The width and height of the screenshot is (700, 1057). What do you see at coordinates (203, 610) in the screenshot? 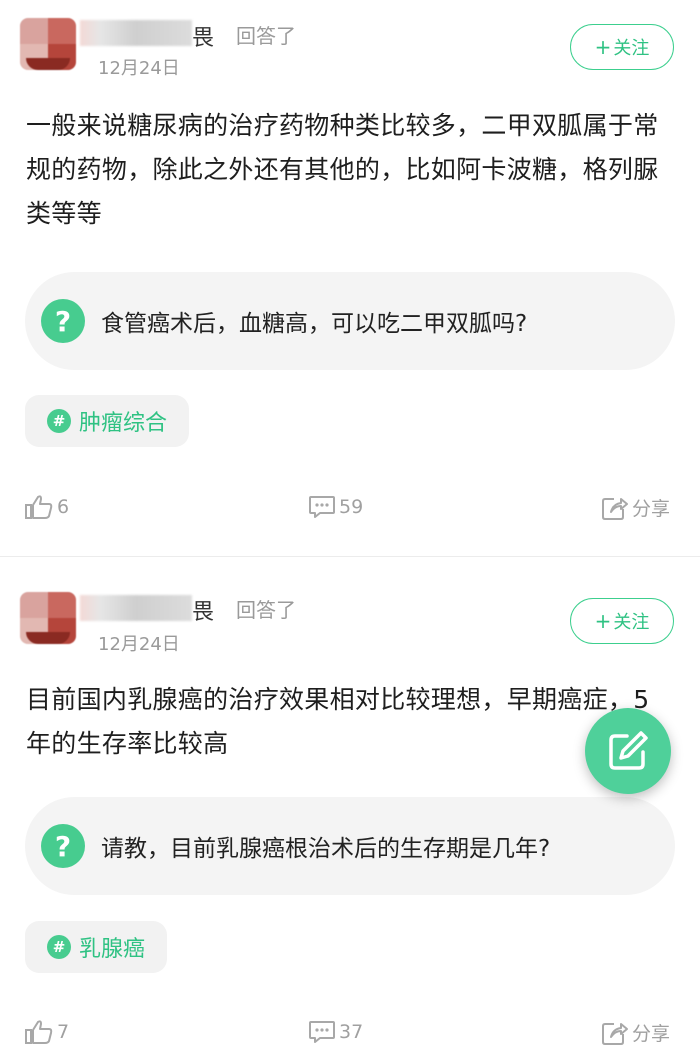
I see `author-name: 畏` at bounding box center [203, 610].